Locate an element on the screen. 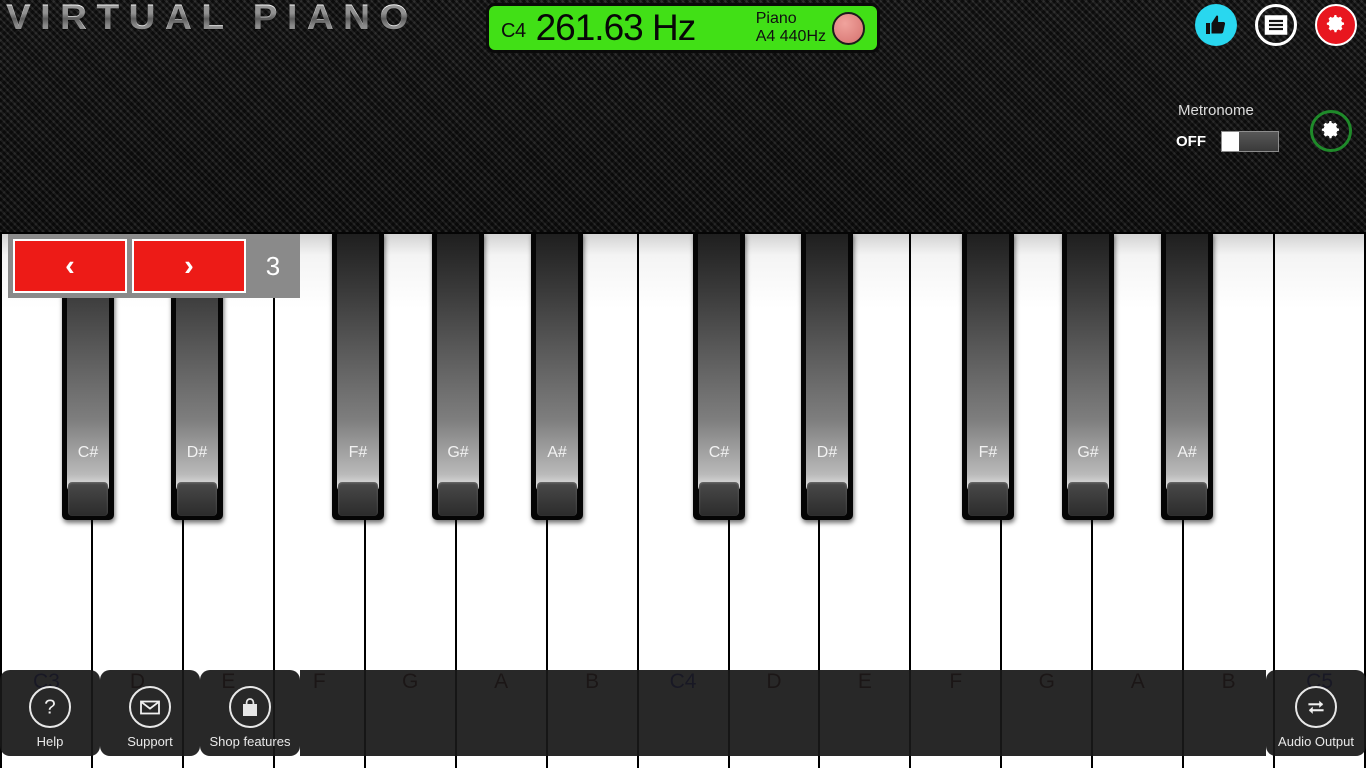  settings-button is located at coordinates (1336, 25).